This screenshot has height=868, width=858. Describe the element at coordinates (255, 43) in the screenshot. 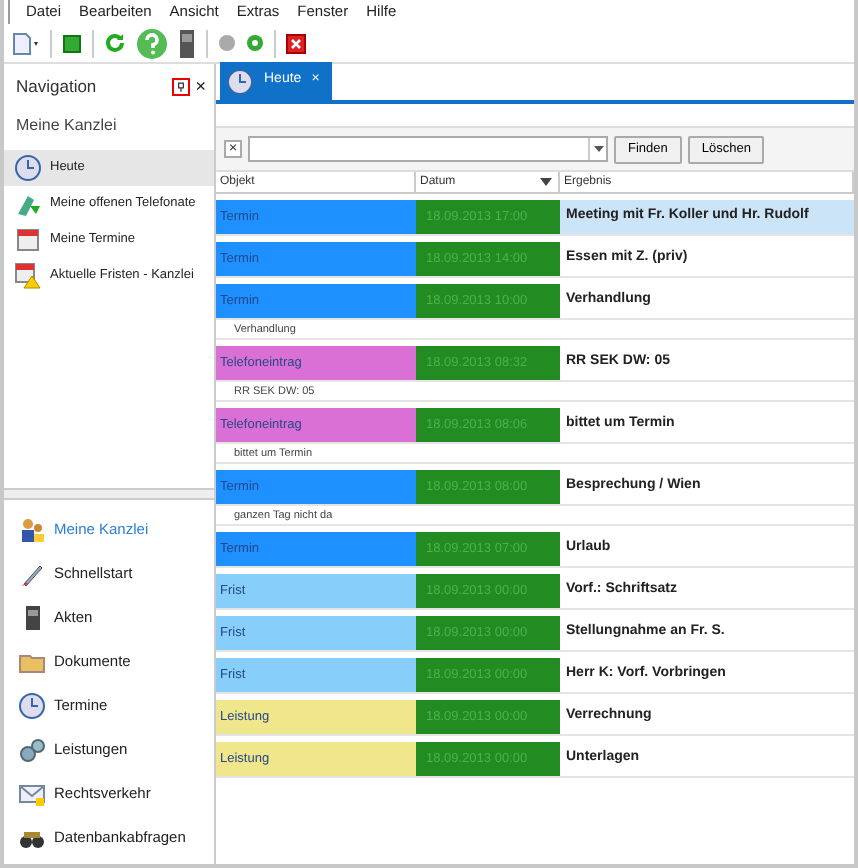

I see `ring-icon` at that location.